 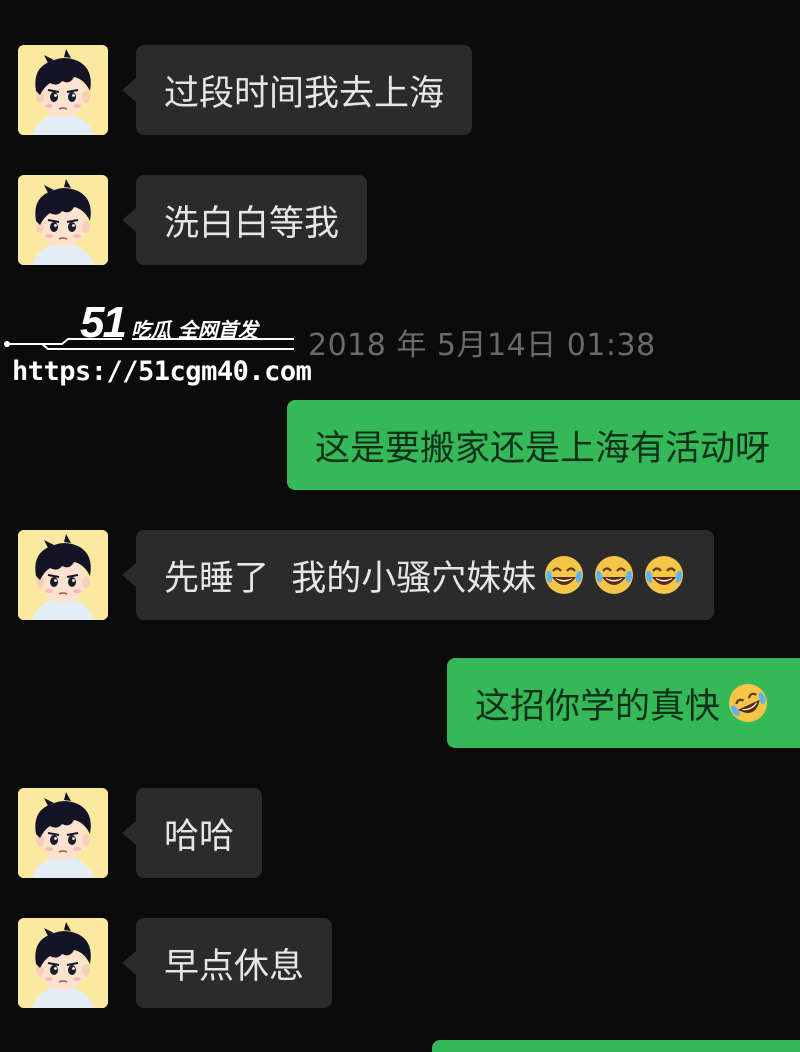 I want to click on message-bubble: 过段时间我去上海, so click(x=297, y=90).